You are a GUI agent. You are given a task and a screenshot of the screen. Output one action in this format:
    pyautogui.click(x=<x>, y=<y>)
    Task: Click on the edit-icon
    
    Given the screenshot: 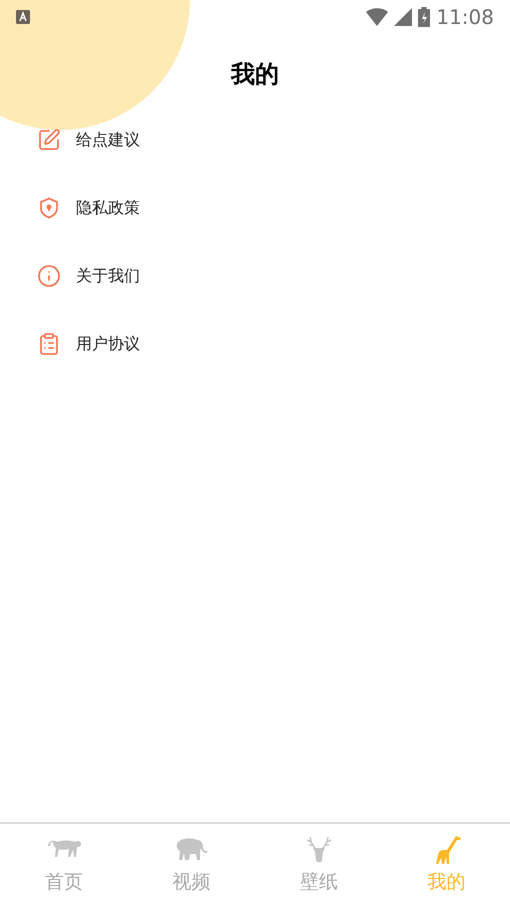 What is the action you would take?
    pyautogui.click(x=49, y=140)
    